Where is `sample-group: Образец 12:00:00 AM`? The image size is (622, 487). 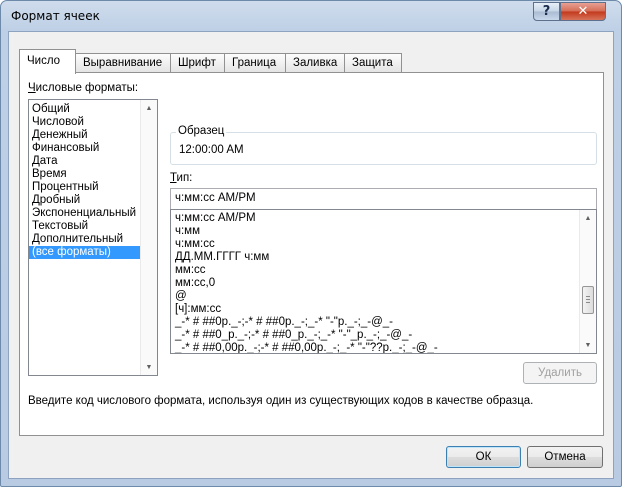 sample-group: Образец 12:00:00 AM is located at coordinates (383, 145).